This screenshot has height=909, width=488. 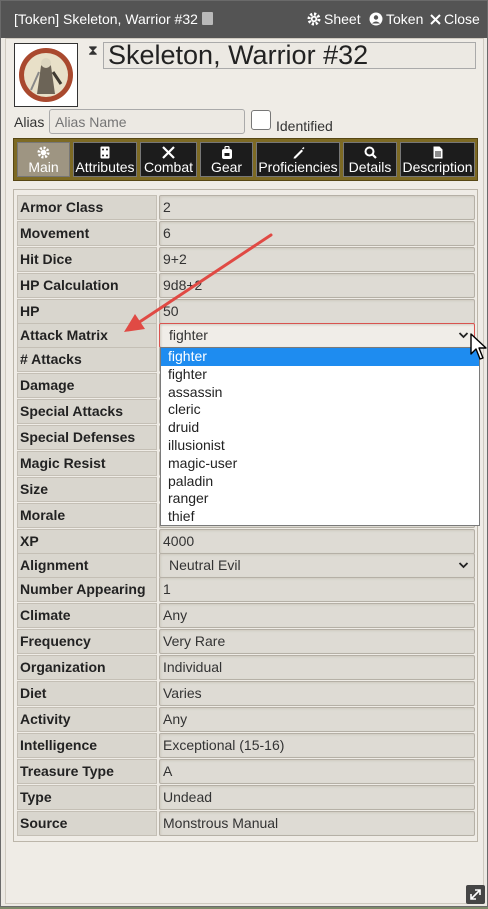 I want to click on pencil-icon, so click(x=298, y=153).